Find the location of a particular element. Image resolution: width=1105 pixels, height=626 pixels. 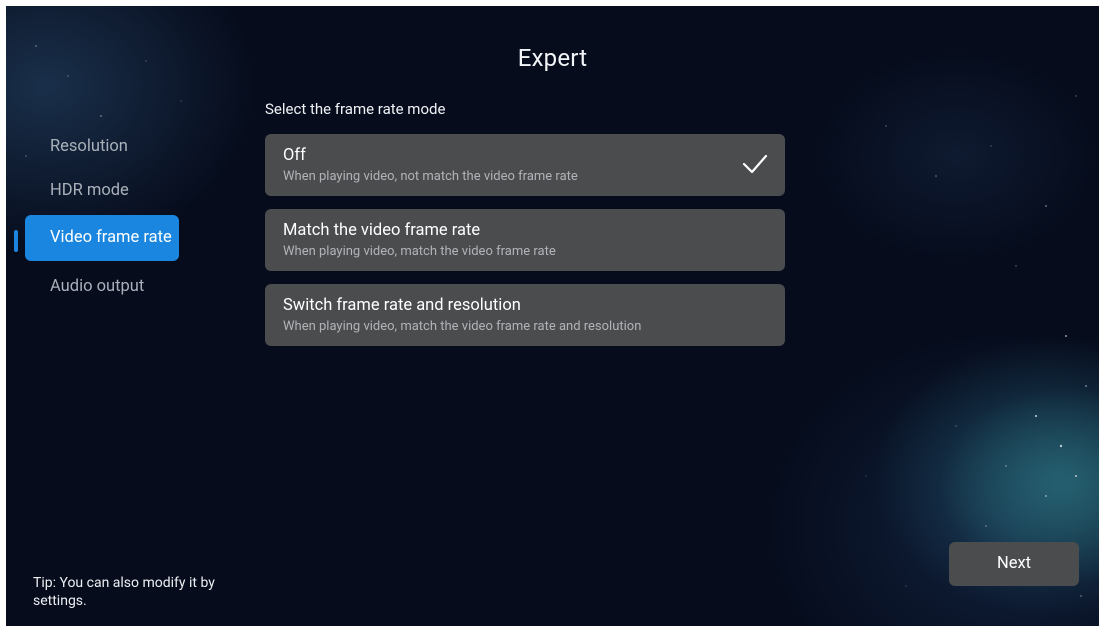

sidebar-item-audio-output: Audio output is located at coordinates (102, 287).